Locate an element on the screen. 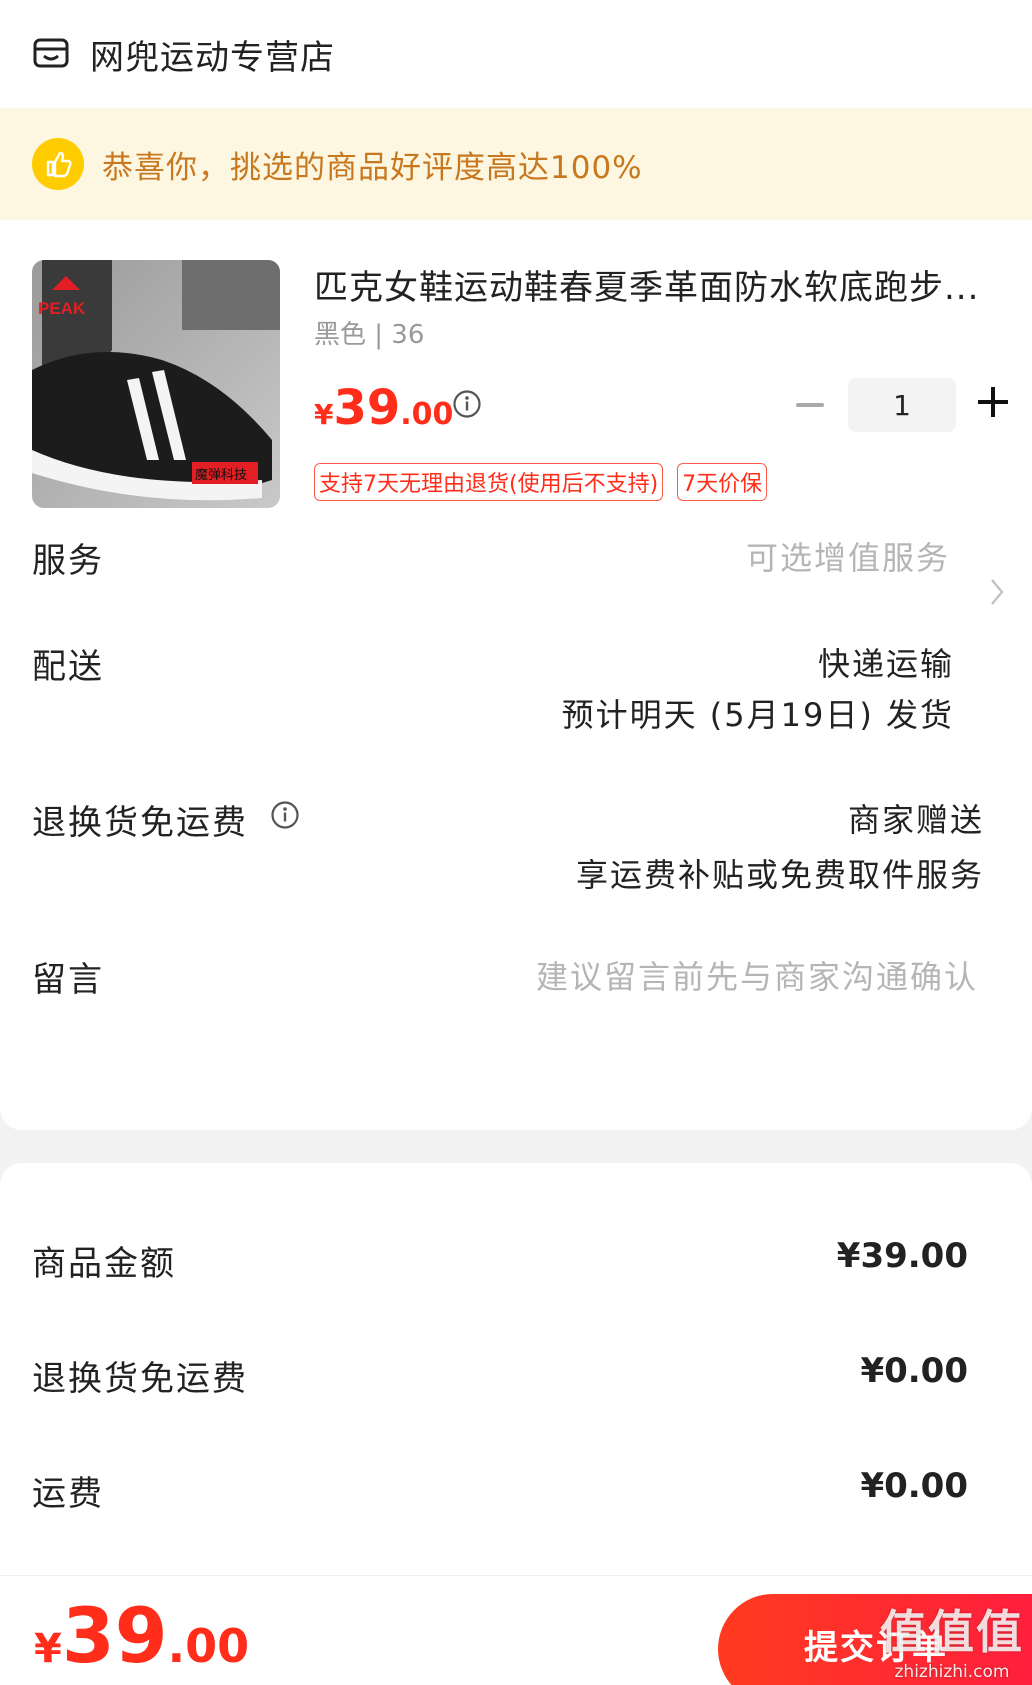 Image resolution: width=1032 pixels, height=1685 pixels. product-image: PEAK 魔弹科技 is located at coordinates (156, 384).